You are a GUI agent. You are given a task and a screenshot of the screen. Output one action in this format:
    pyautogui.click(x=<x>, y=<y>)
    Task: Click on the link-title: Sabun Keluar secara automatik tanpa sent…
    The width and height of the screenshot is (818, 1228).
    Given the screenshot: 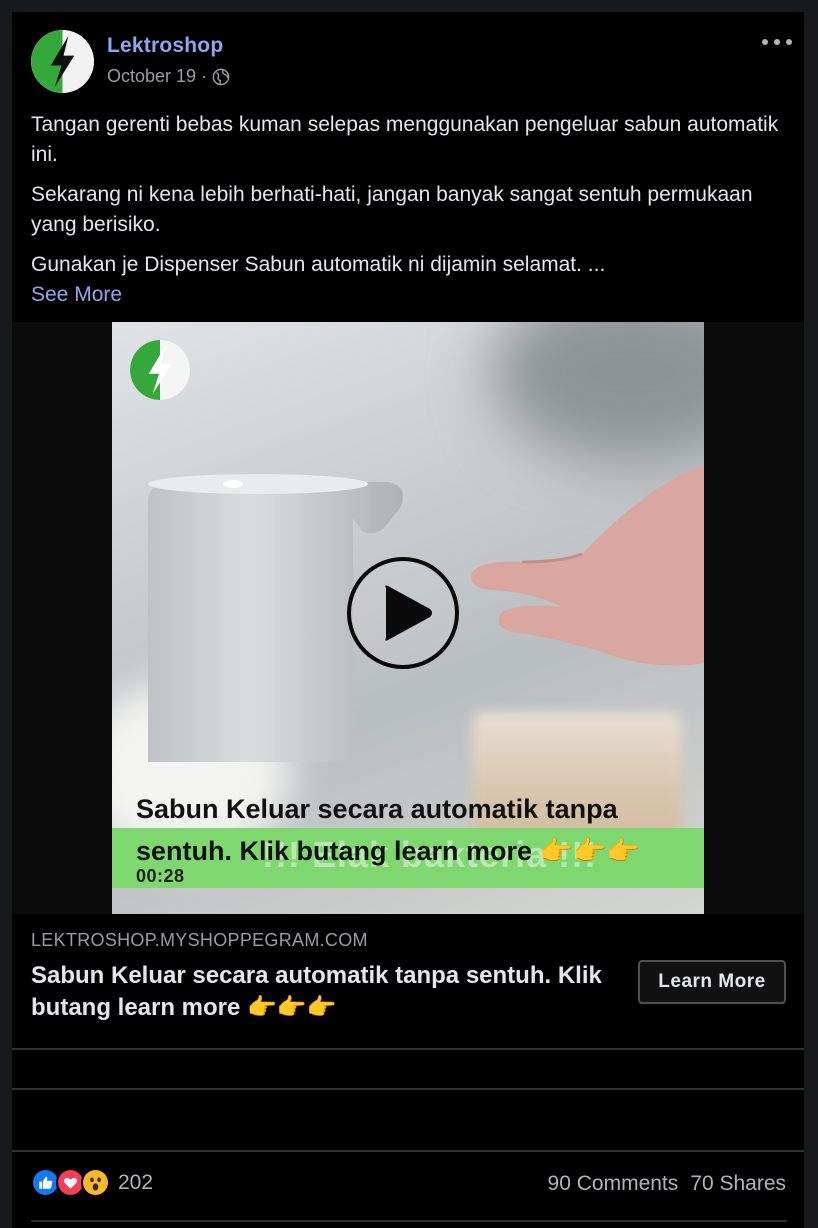 What is the action you would take?
    pyautogui.click(x=326, y=992)
    